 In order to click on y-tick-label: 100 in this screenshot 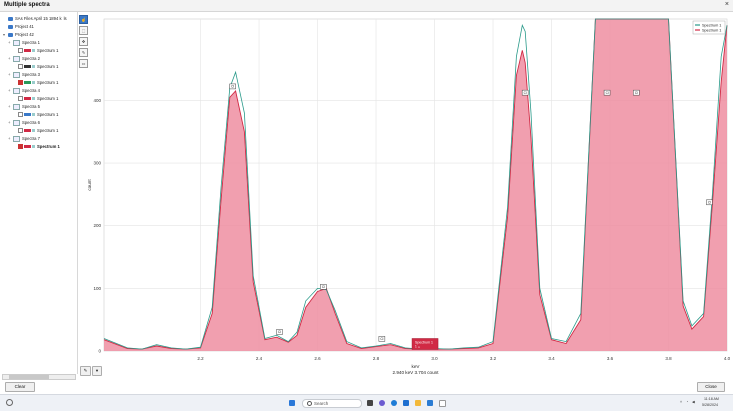, I will do `click(97, 288)`.